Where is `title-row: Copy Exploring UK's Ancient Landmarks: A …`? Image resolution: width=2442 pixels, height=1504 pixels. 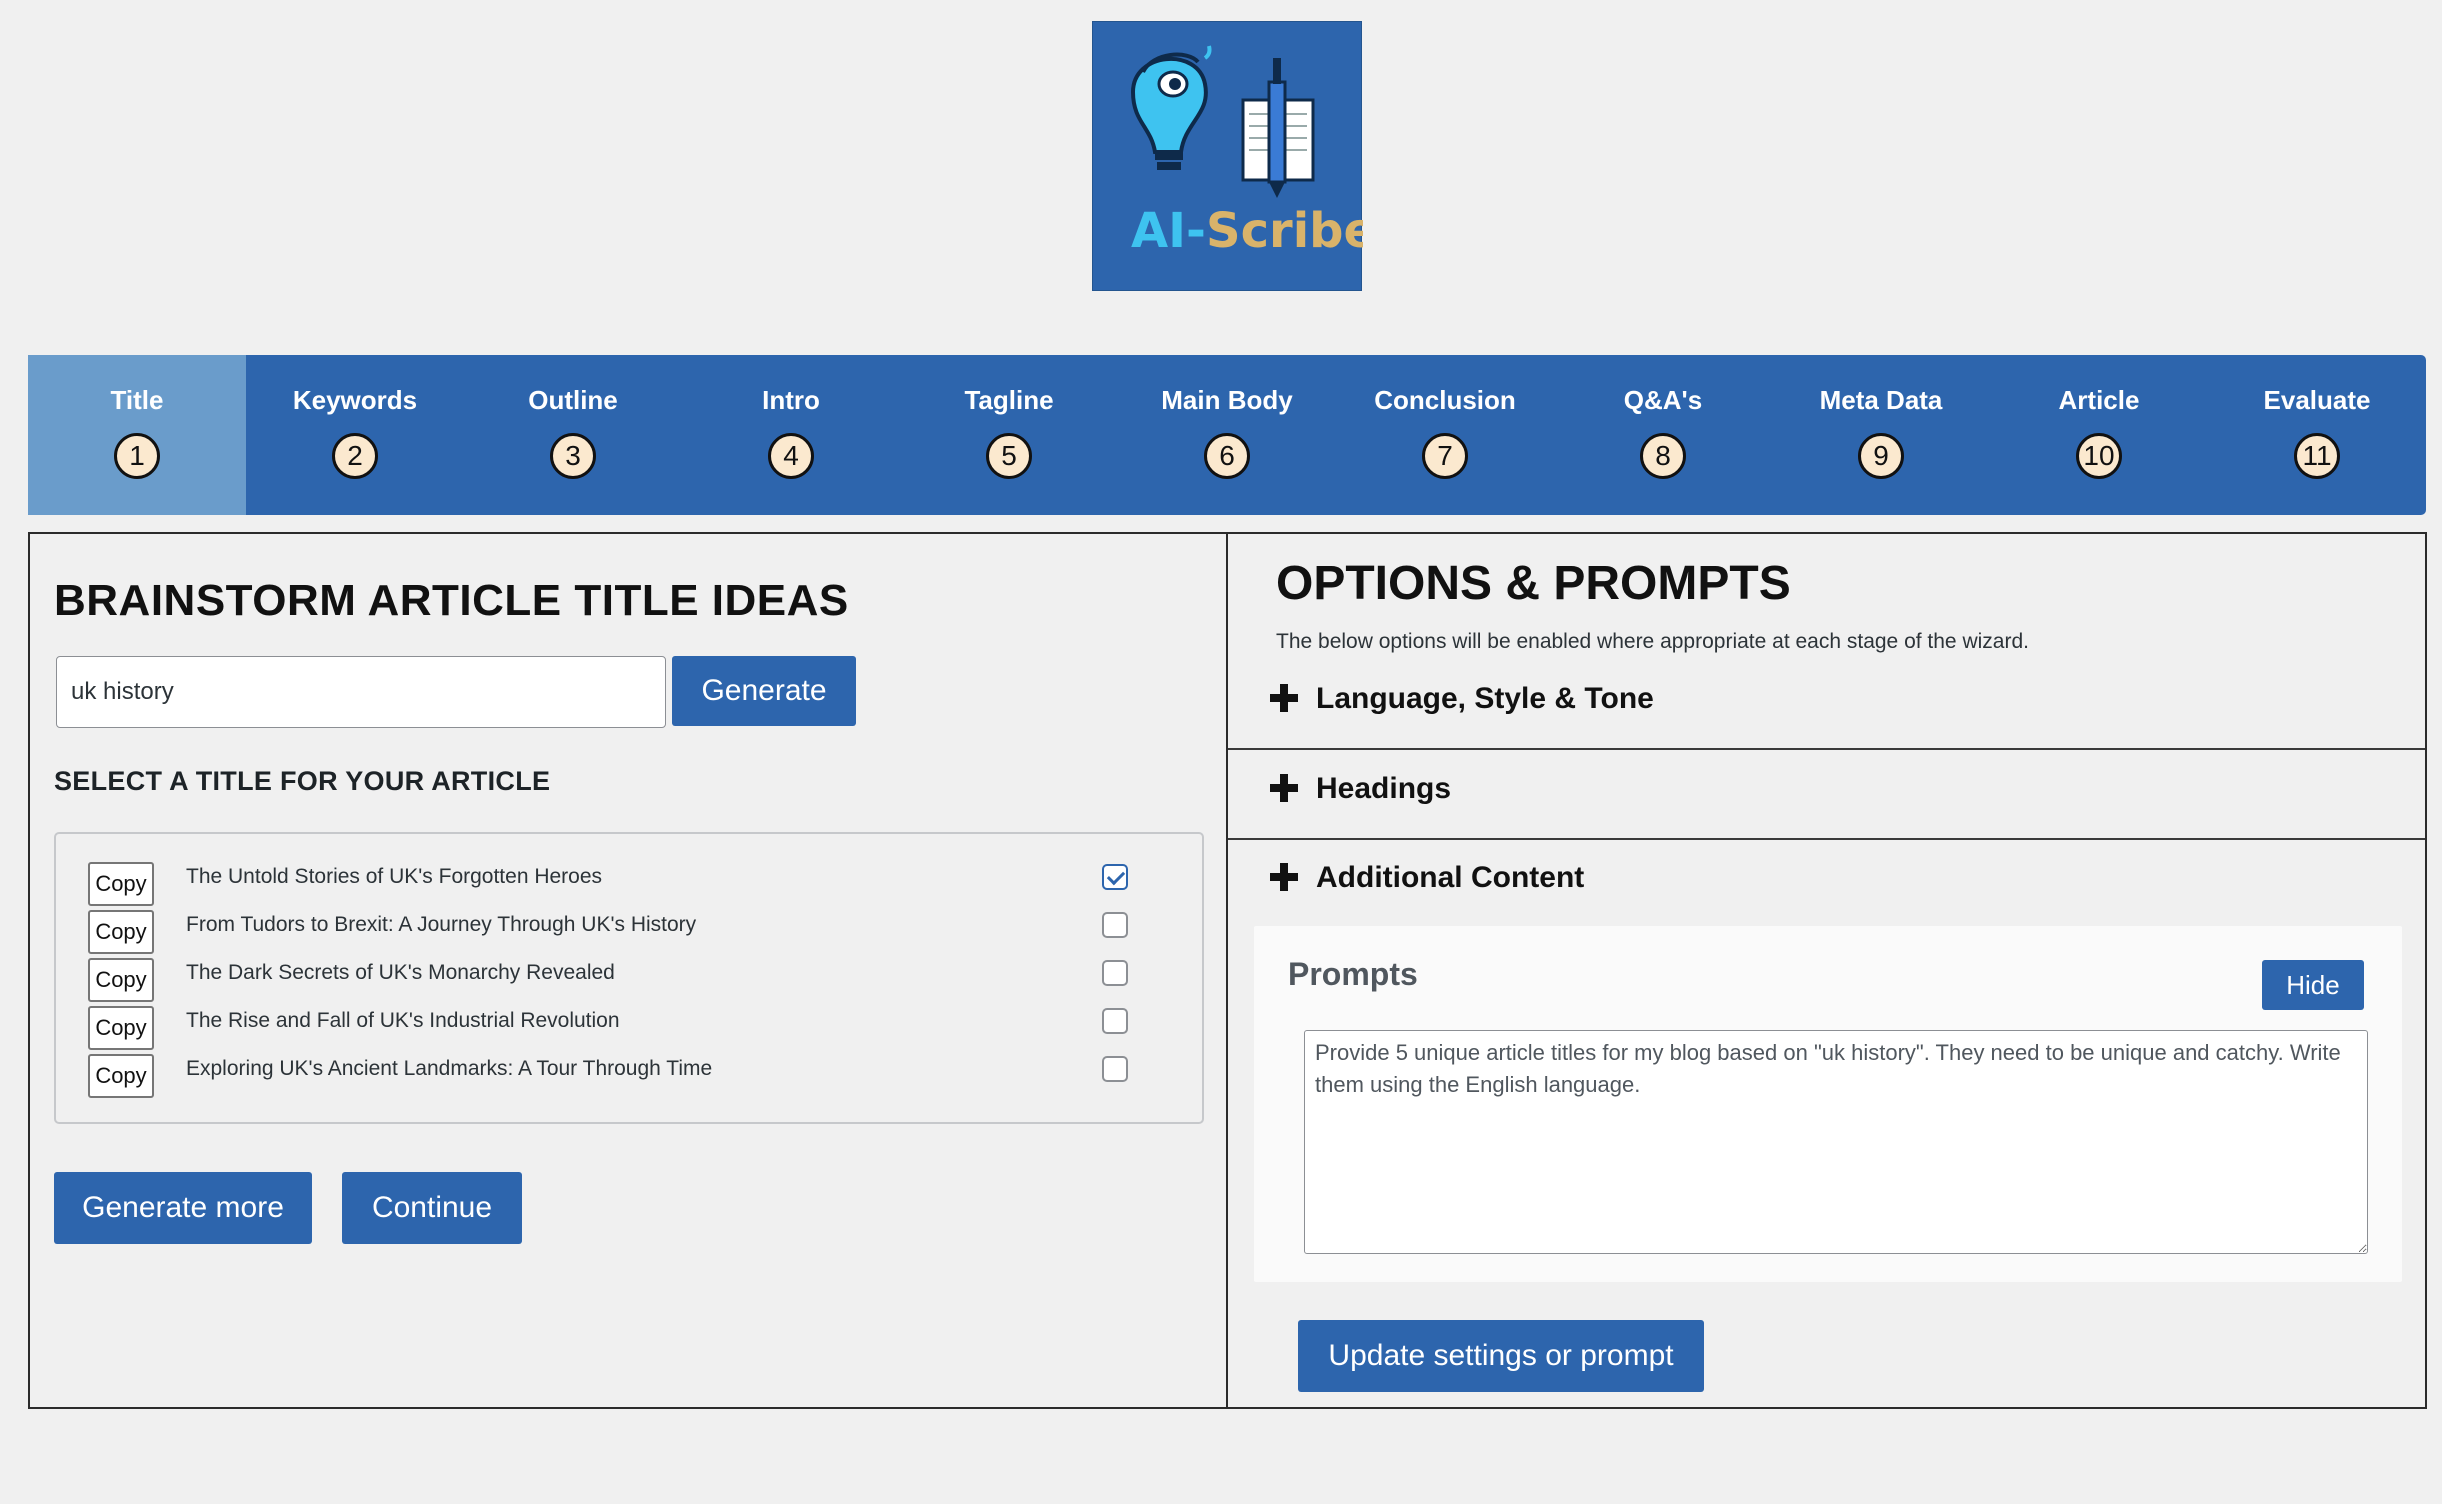 title-row: Copy Exploring UK's Ancient Landmarks: A … is located at coordinates (629, 1078).